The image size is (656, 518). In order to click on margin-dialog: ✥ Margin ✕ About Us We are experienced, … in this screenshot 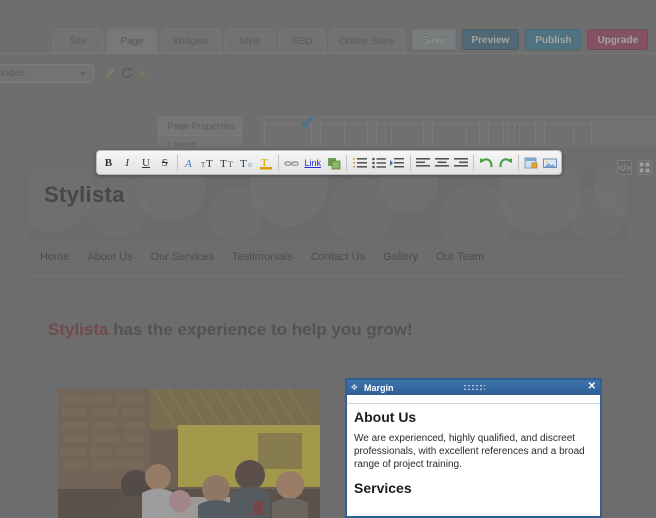, I will do `click(473, 448)`.